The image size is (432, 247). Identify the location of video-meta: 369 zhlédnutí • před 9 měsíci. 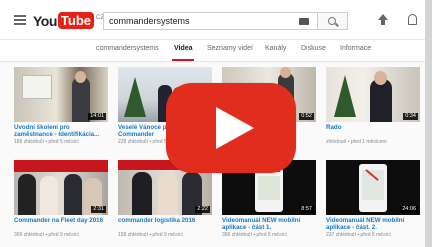
(46, 235).